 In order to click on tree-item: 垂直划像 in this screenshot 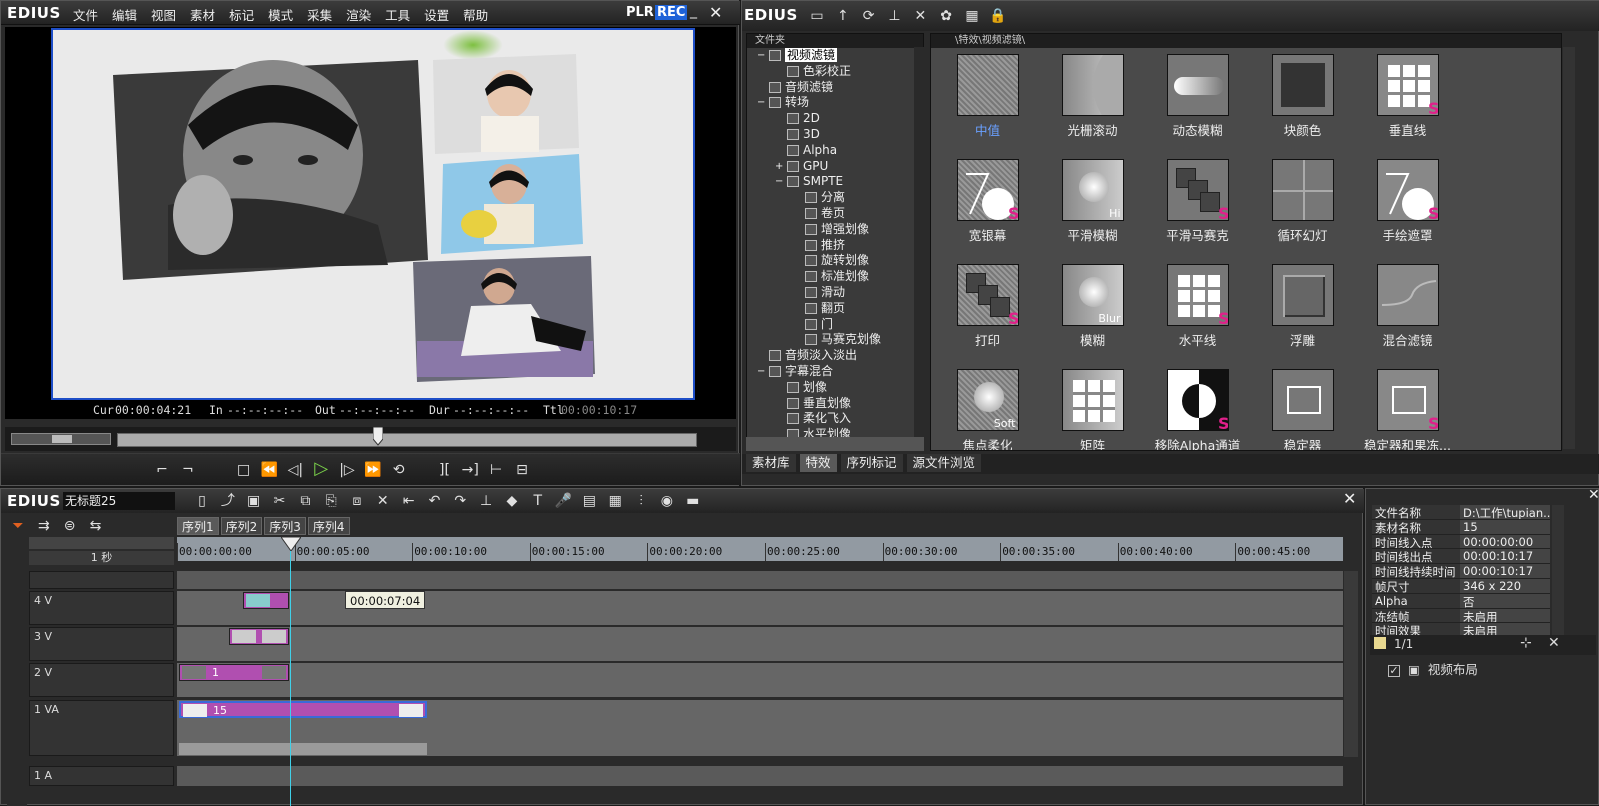, I will do `click(835, 404)`.